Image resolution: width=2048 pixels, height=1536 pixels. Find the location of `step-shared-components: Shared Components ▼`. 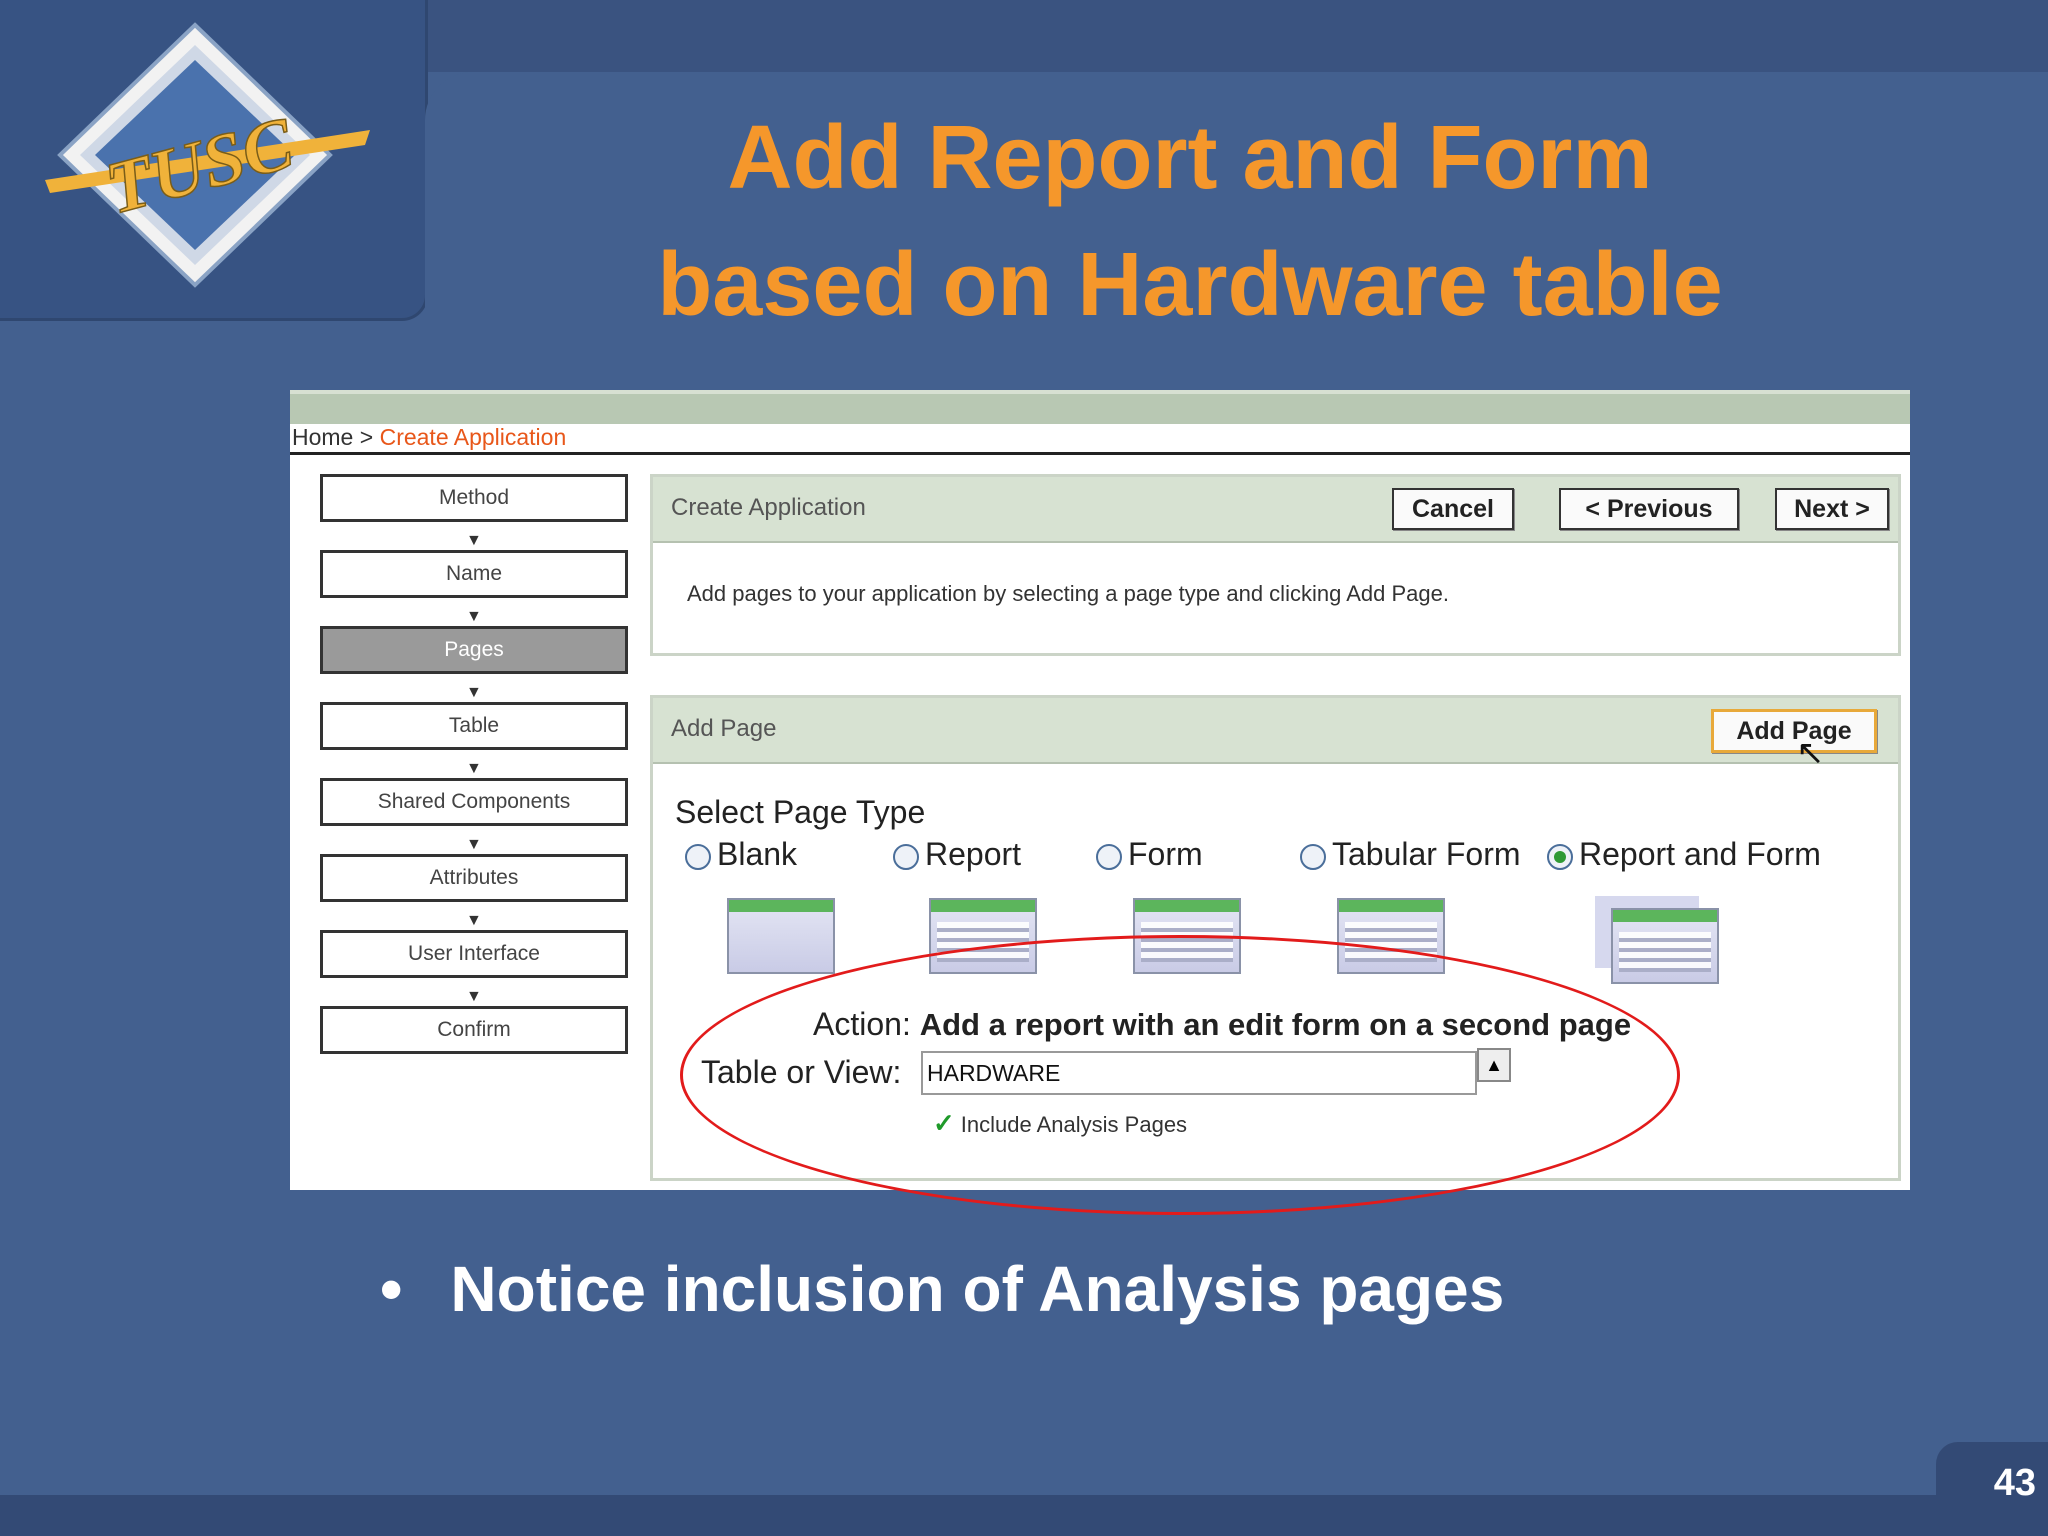

step-shared-components: Shared Components ▼ is located at coordinates (474, 815).